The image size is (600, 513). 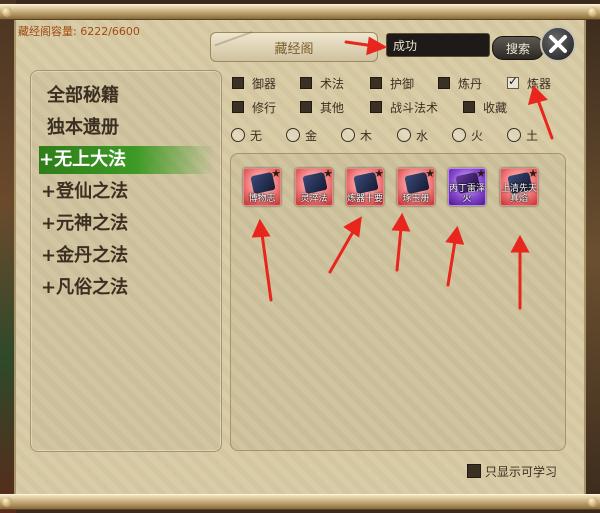 I want to click on arrow-to-search, so click(x=366, y=46).